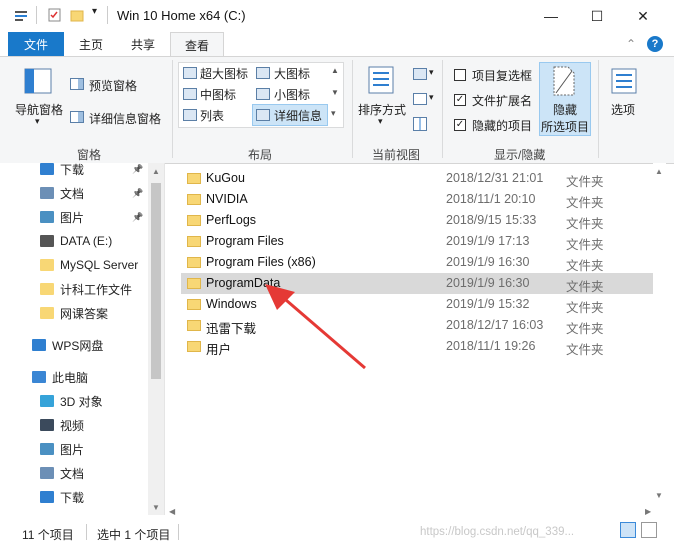 This screenshot has width=674, height=552. What do you see at coordinates (231, 304) in the screenshot?
I see `file-name: Windows` at bounding box center [231, 304].